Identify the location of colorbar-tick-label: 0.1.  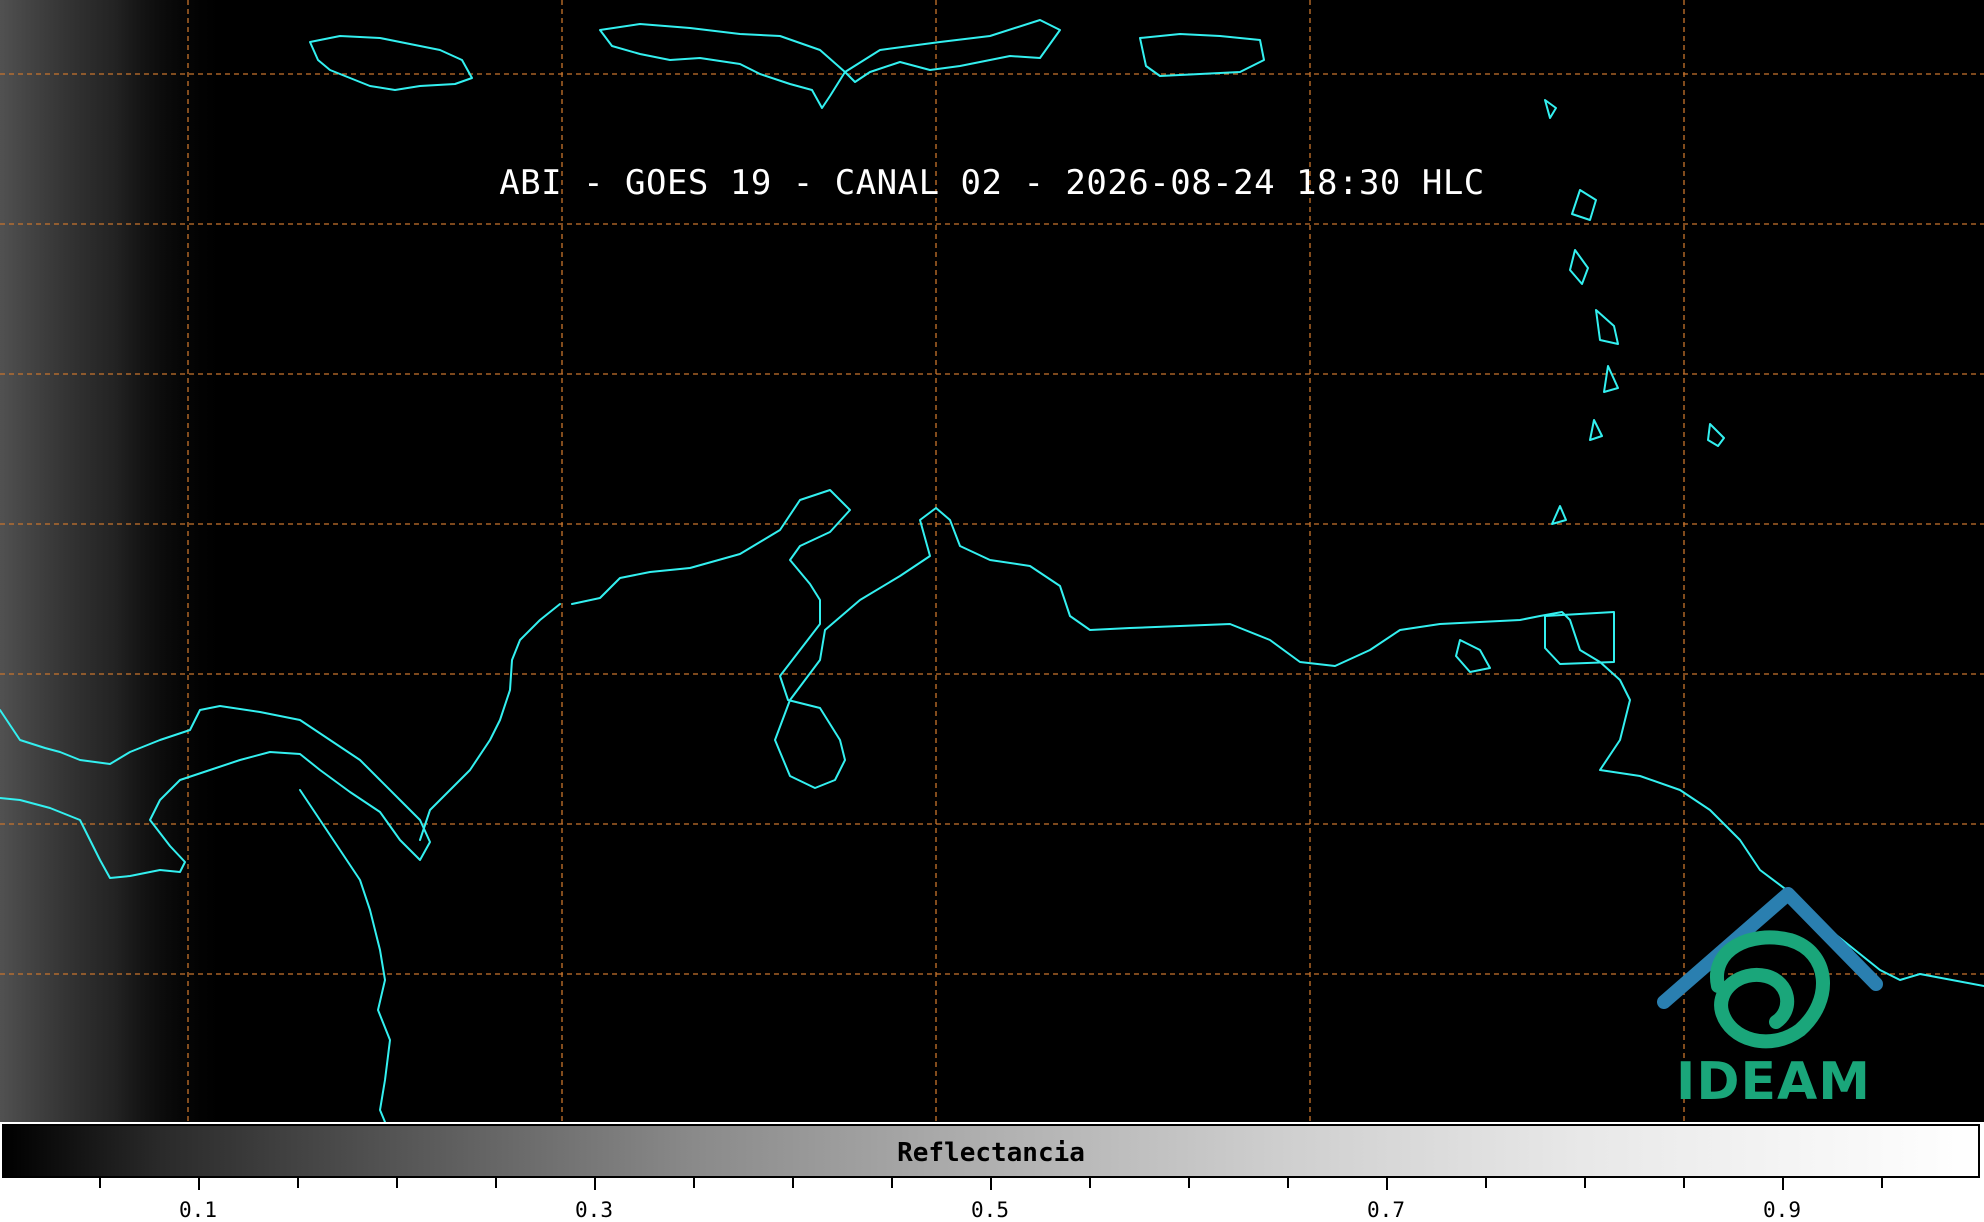
(198, 1210).